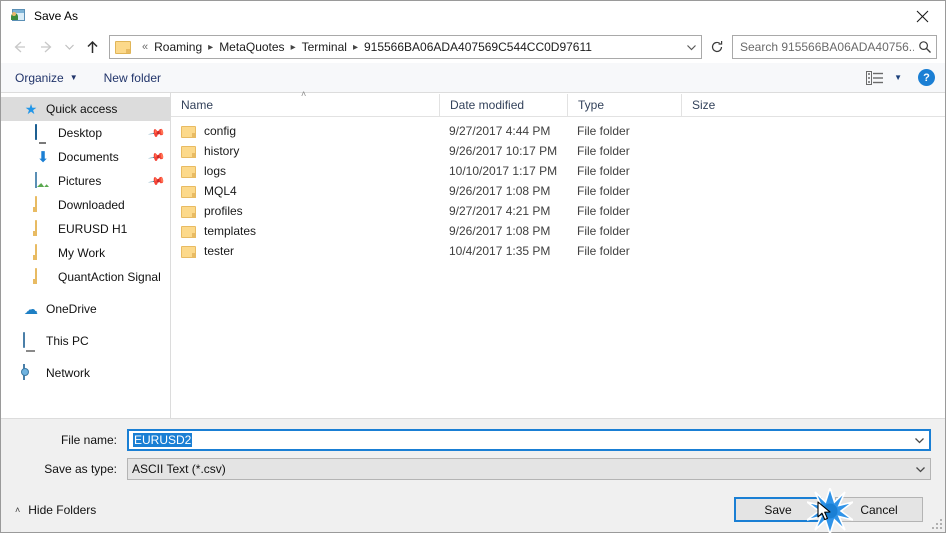 This screenshot has width=946, height=537. I want to click on column-header-type: Type, so click(624, 104).